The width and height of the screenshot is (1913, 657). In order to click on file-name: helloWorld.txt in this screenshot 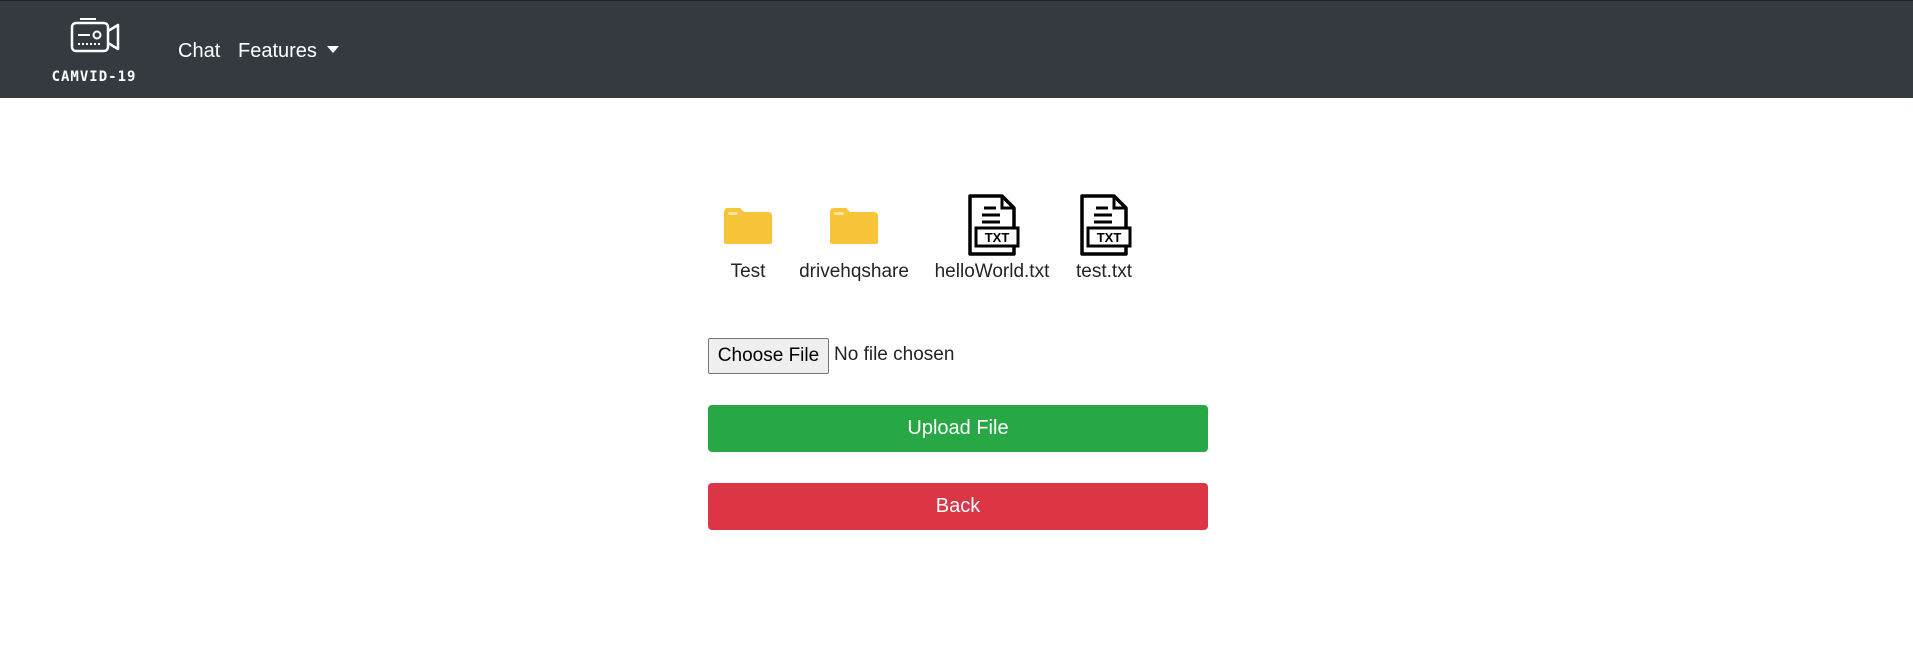, I will do `click(992, 271)`.